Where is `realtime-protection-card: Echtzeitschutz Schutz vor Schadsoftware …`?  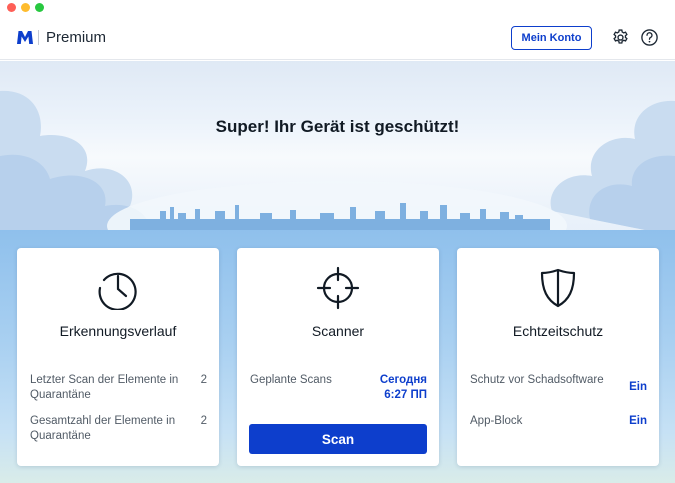
realtime-protection-card: Echtzeitschutz Schutz vor Schadsoftware … is located at coordinates (558, 357).